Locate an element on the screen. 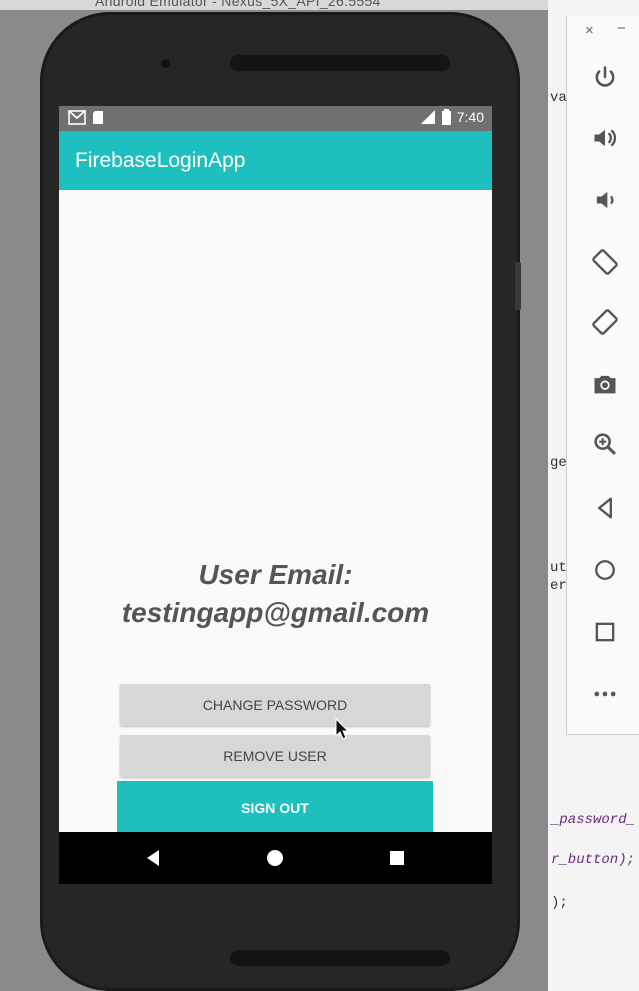  ide-code-line: r_button); is located at coordinates (593, 860).